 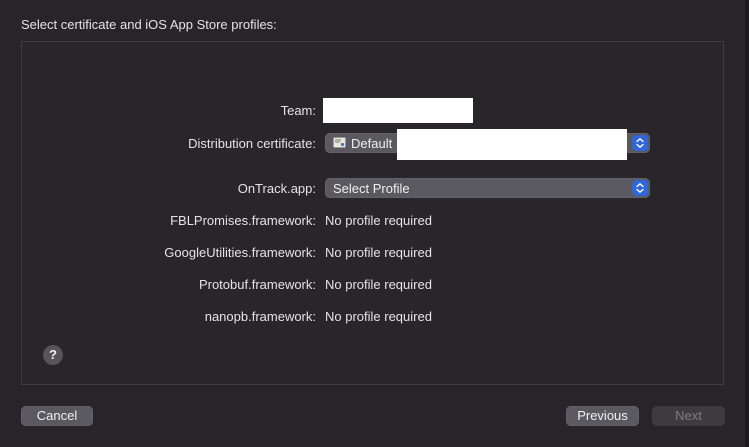 I want to click on distribution-certificate-row: Distribution certificate: Default, so click(x=372, y=144).